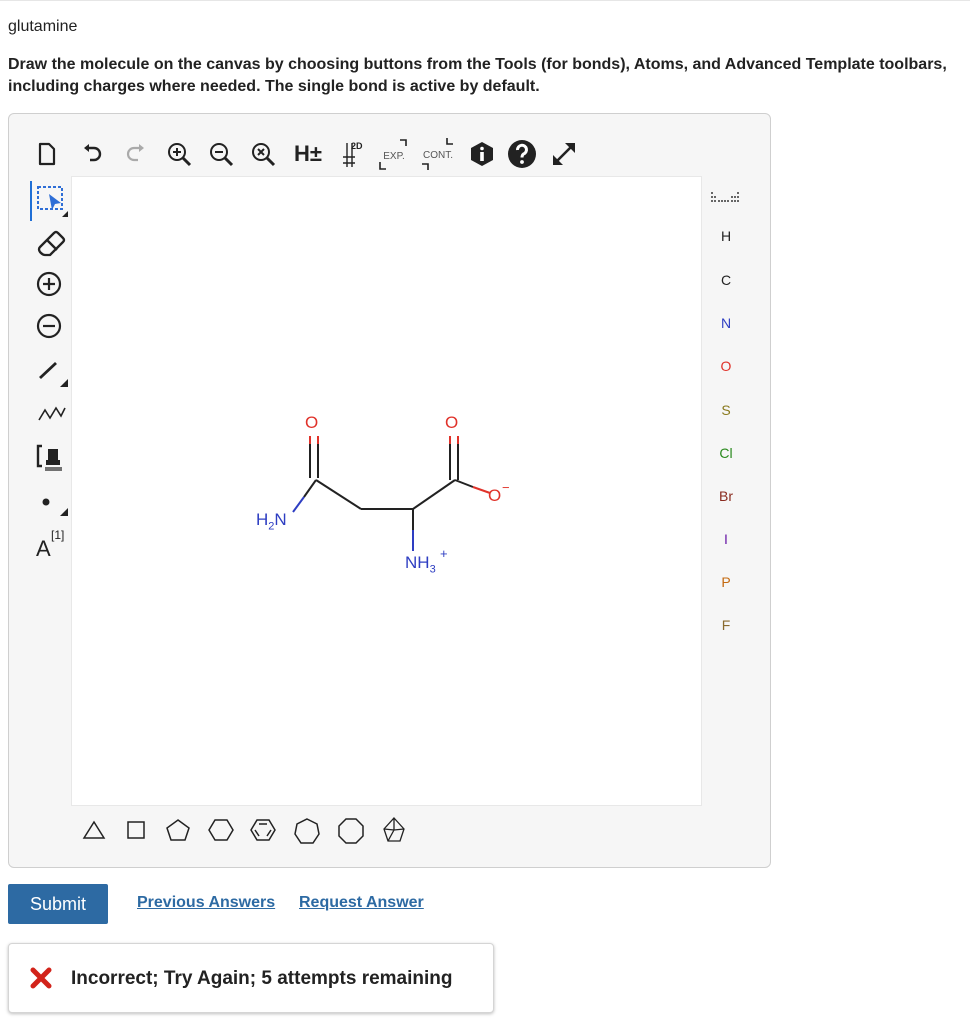  Describe the element at coordinates (726, 366) in the screenshot. I see `atom-button-o: O` at that location.